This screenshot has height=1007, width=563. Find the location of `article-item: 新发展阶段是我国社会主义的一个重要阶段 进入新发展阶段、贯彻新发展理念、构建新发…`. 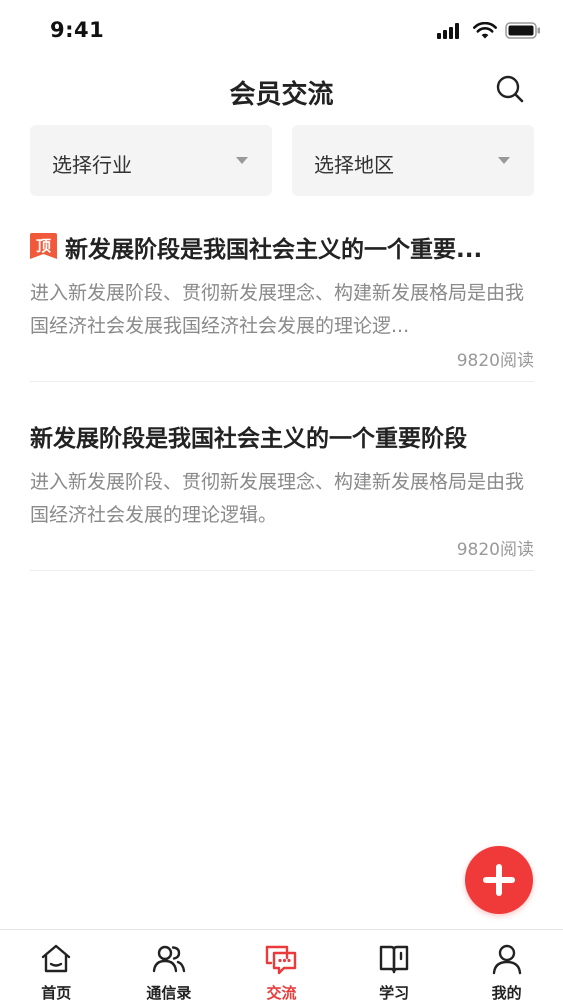

article-item: 新发展阶段是我国社会主义的一个重要阶段 进入新发展阶段、贯彻新发展理念、构建新发… is located at coordinates (282, 493).